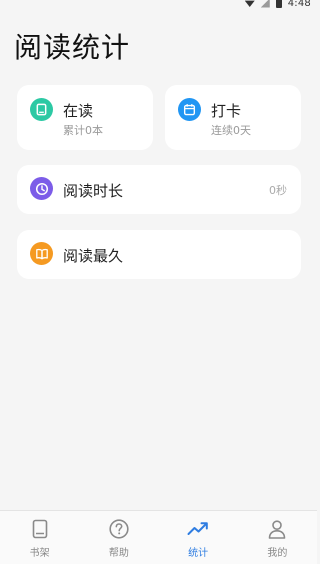 This screenshot has height=564, width=320. Describe the element at coordinates (72, 47) in the screenshot. I see `page-title: 阅读统计` at that location.